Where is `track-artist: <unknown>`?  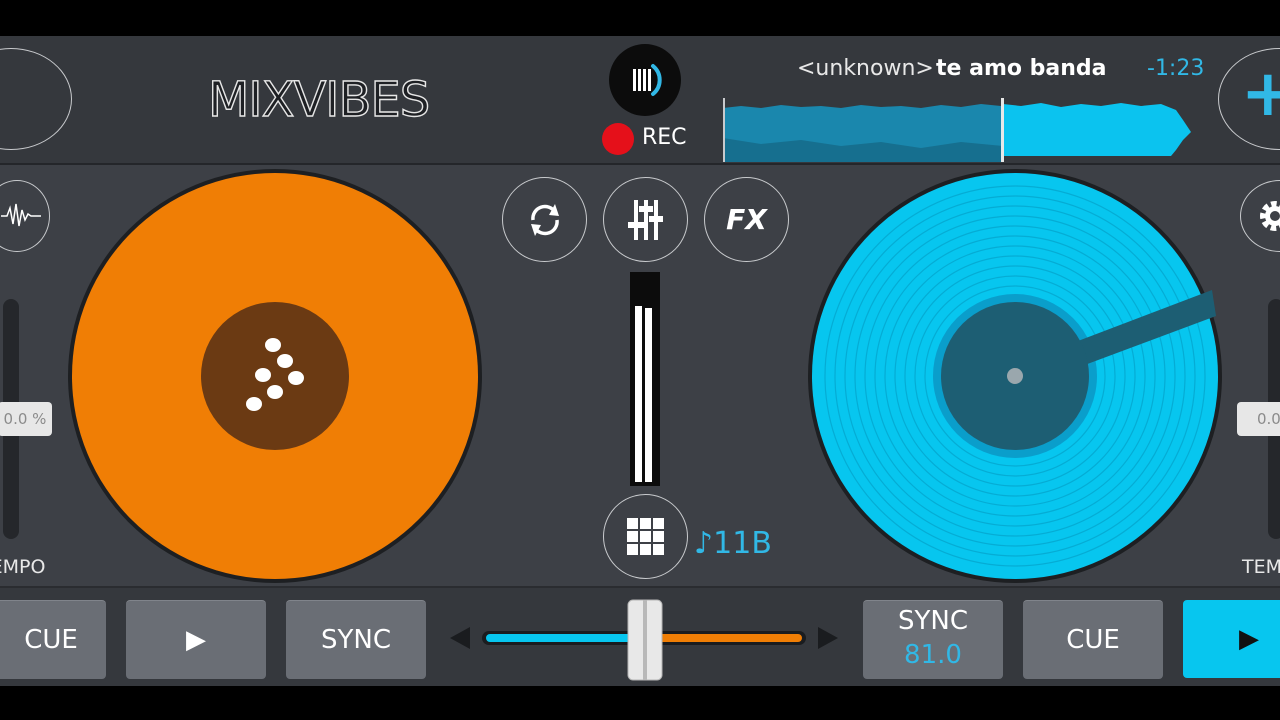 track-artist: <unknown> is located at coordinates (865, 68).